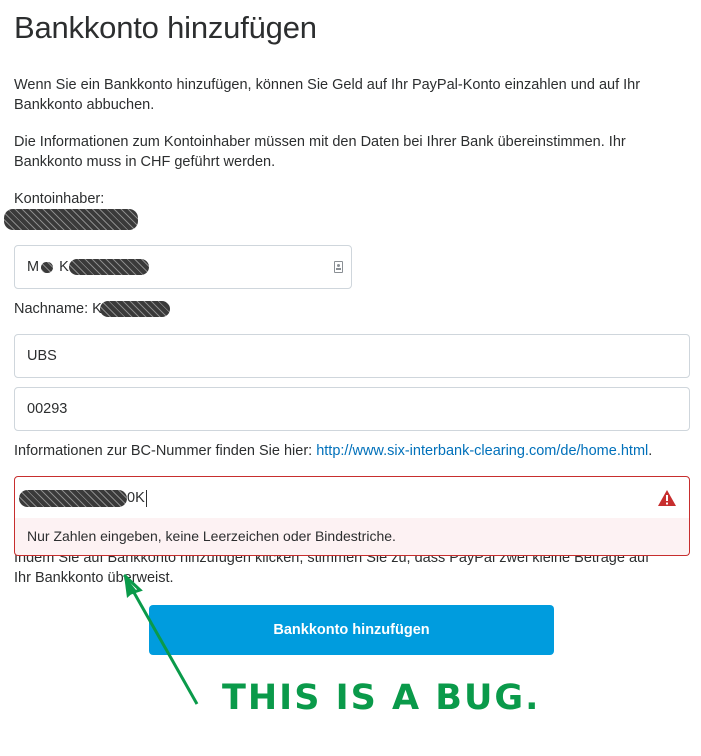 Image resolution: width=701 pixels, height=756 pixels. What do you see at coordinates (160, 639) in the screenshot?
I see `annotation-arrow` at bounding box center [160, 639].